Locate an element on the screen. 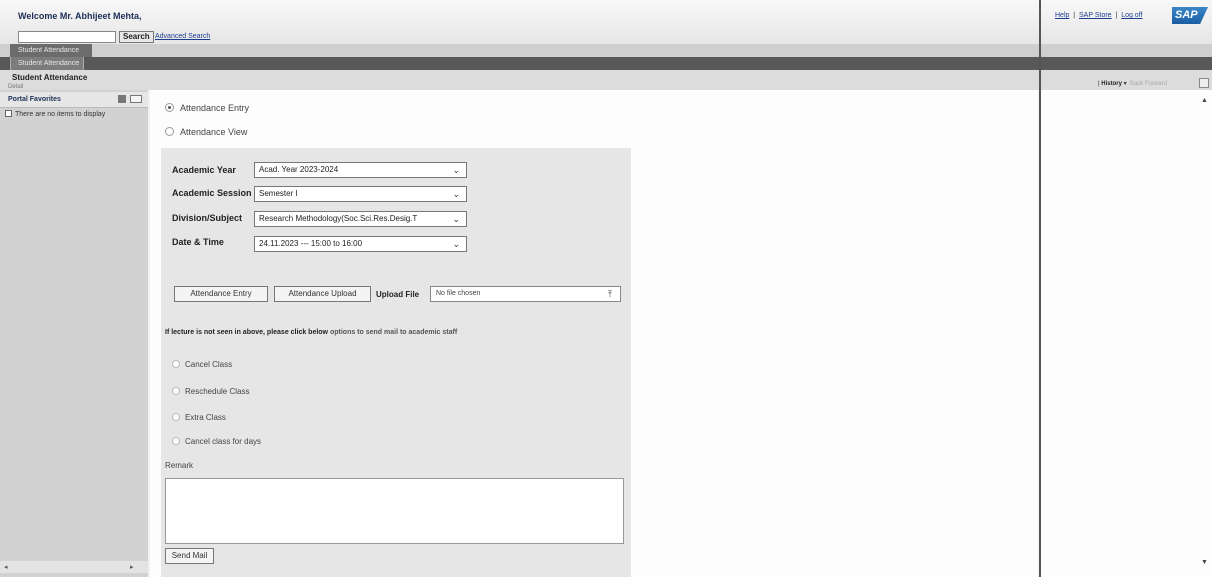 This screenshot has height=577, width=1212. search-button: Search is located at coordinates (136, 37).